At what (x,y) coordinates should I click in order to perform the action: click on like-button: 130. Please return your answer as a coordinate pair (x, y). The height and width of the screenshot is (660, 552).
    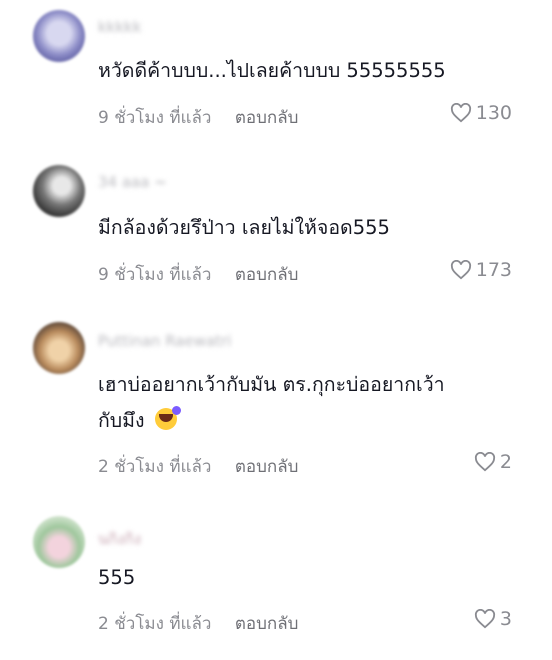
    Looking at the image, I should click on (481, 113).